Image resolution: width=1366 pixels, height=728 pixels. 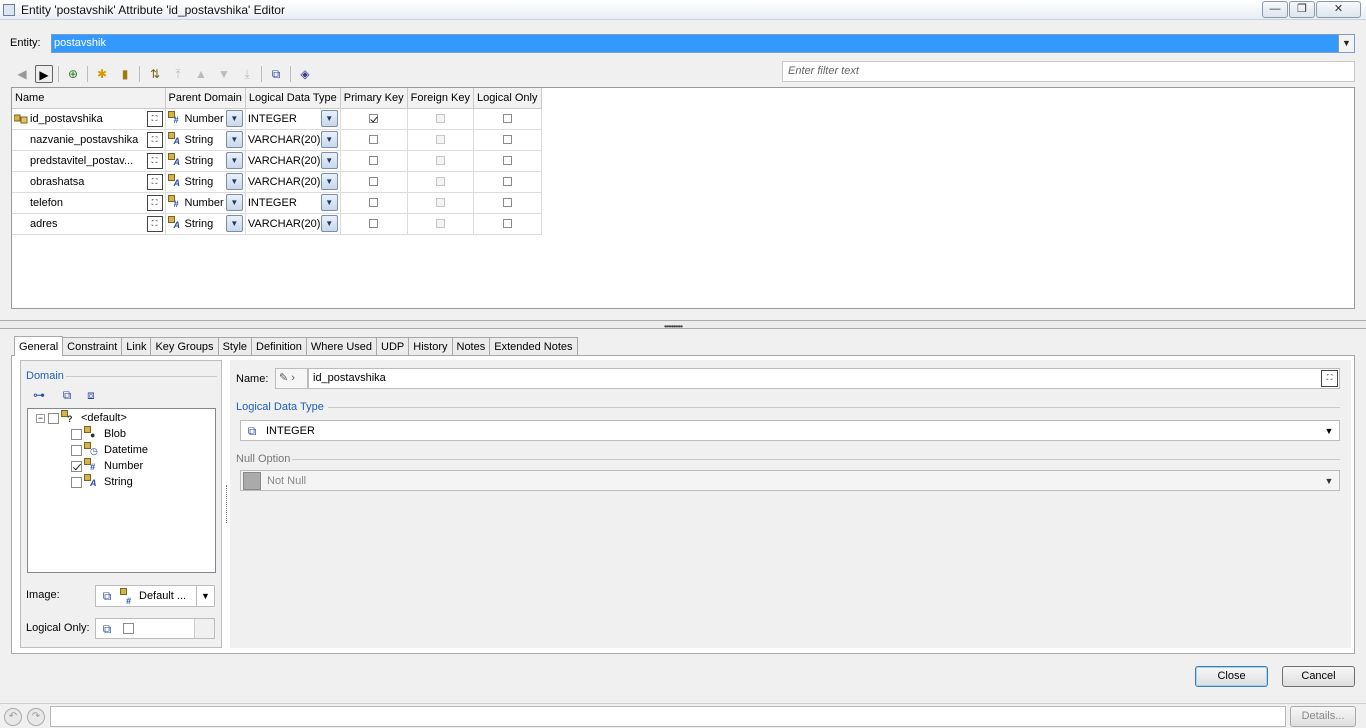 What do you see at coordinates (790, 480) in the screenshot?
I see `null-option-select: Not Null ▼` at bounding box center [790, 480].